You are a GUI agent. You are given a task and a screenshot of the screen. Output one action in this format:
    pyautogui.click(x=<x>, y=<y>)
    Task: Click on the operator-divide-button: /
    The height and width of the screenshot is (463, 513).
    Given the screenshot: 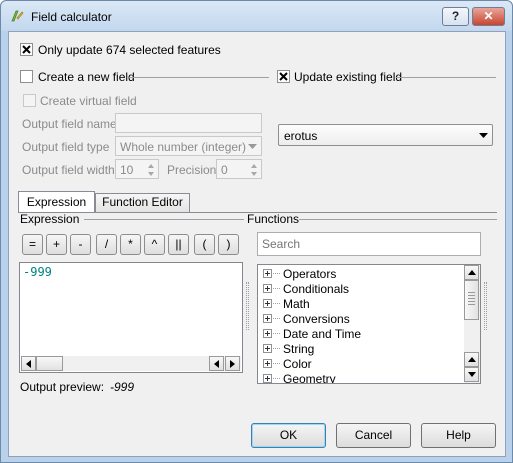 What is the action you would take?
    pyautogui.click(x=106, y=244)
    